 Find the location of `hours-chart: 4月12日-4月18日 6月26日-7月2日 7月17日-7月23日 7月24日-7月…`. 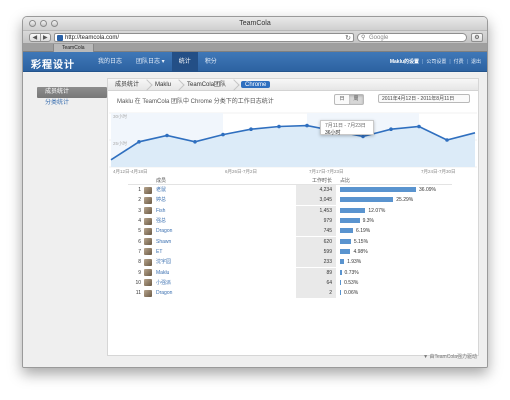

hours-chart: 4月12日-4月18日 6月26日-7月2日 7月17日-7月23日 7月24日-7月… is located at coordinates (293, 143).